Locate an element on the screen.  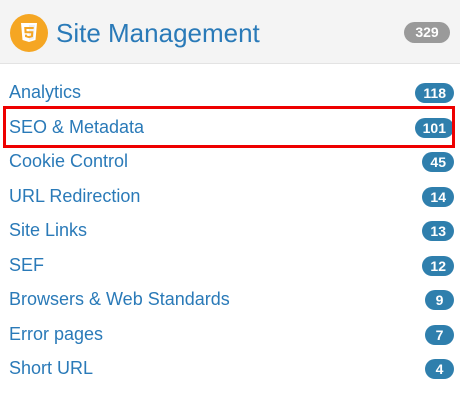
list-item-seo-metadata: SEO & Metadata 101 is located at coordinates (231, 127).